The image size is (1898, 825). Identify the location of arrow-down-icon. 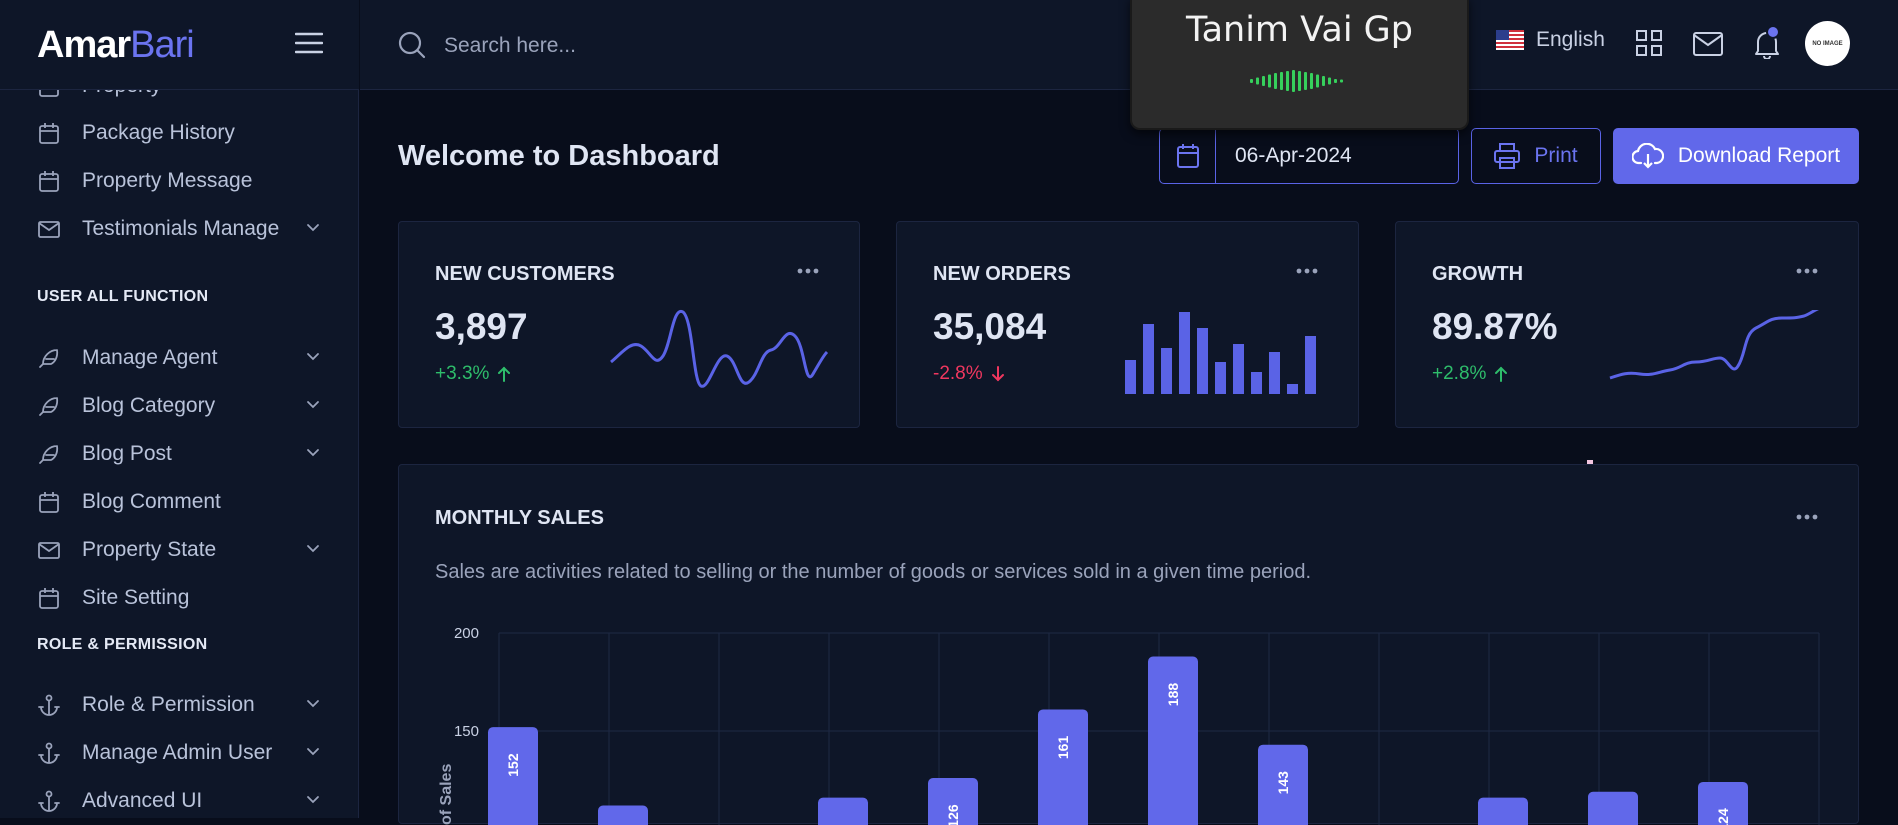
(997, 374).